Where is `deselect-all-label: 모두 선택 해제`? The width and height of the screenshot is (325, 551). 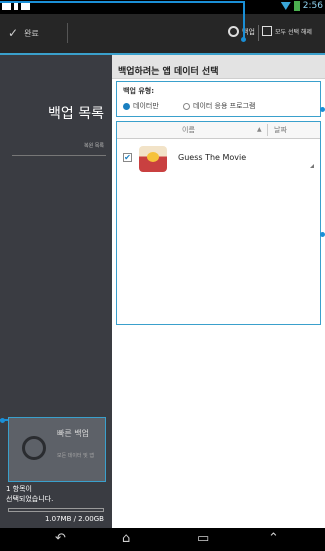
deselect-all-label: 모두 선택 해제 is located at coordinates (293, 32).